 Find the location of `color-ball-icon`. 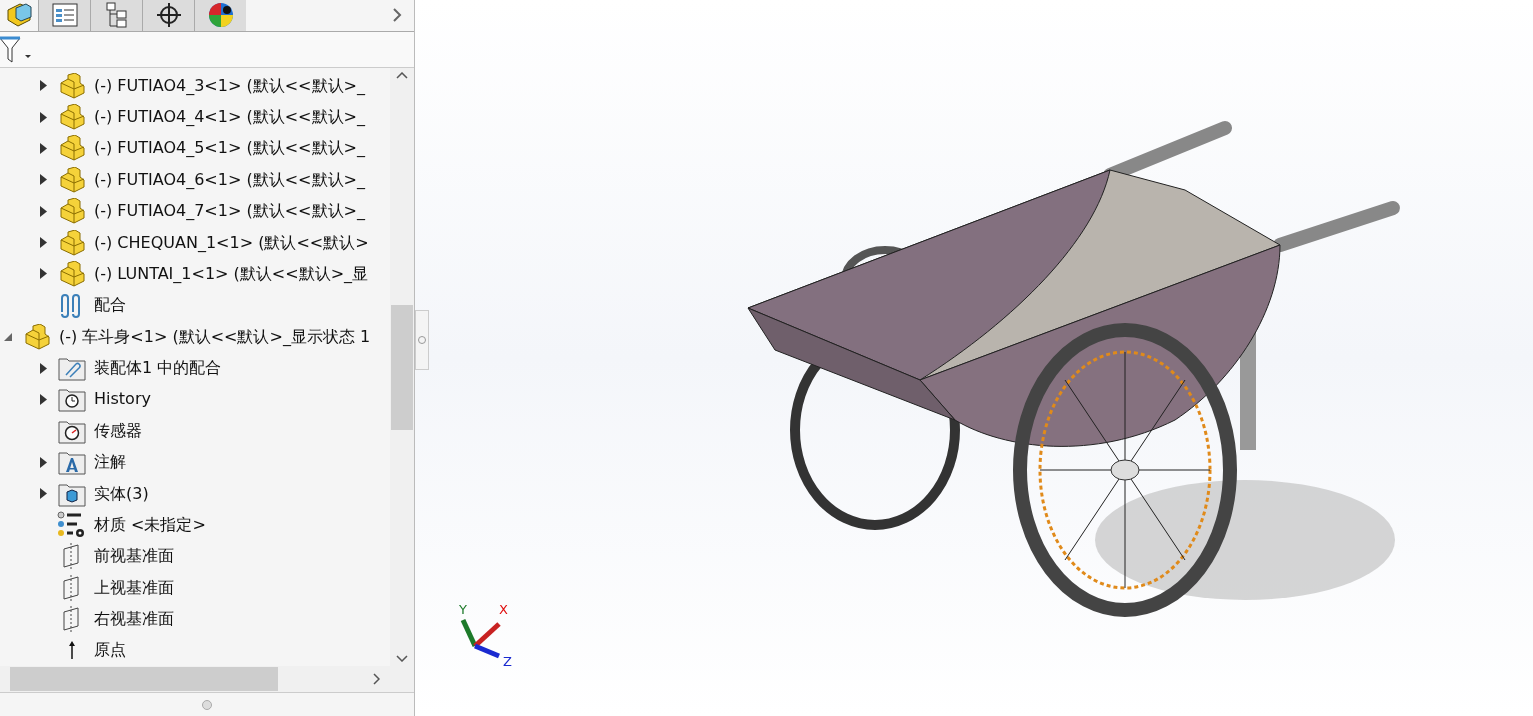

color-ball-icon is located at coordinates (220, 15).